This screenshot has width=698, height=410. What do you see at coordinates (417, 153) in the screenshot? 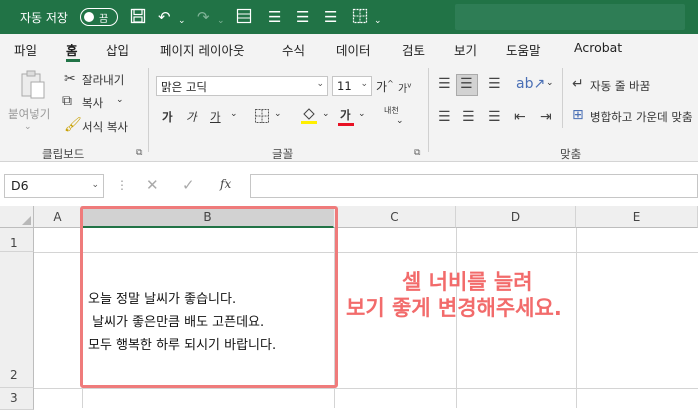
I see `font-launcher-icon: ⧉` at bounding box center [417, 153].